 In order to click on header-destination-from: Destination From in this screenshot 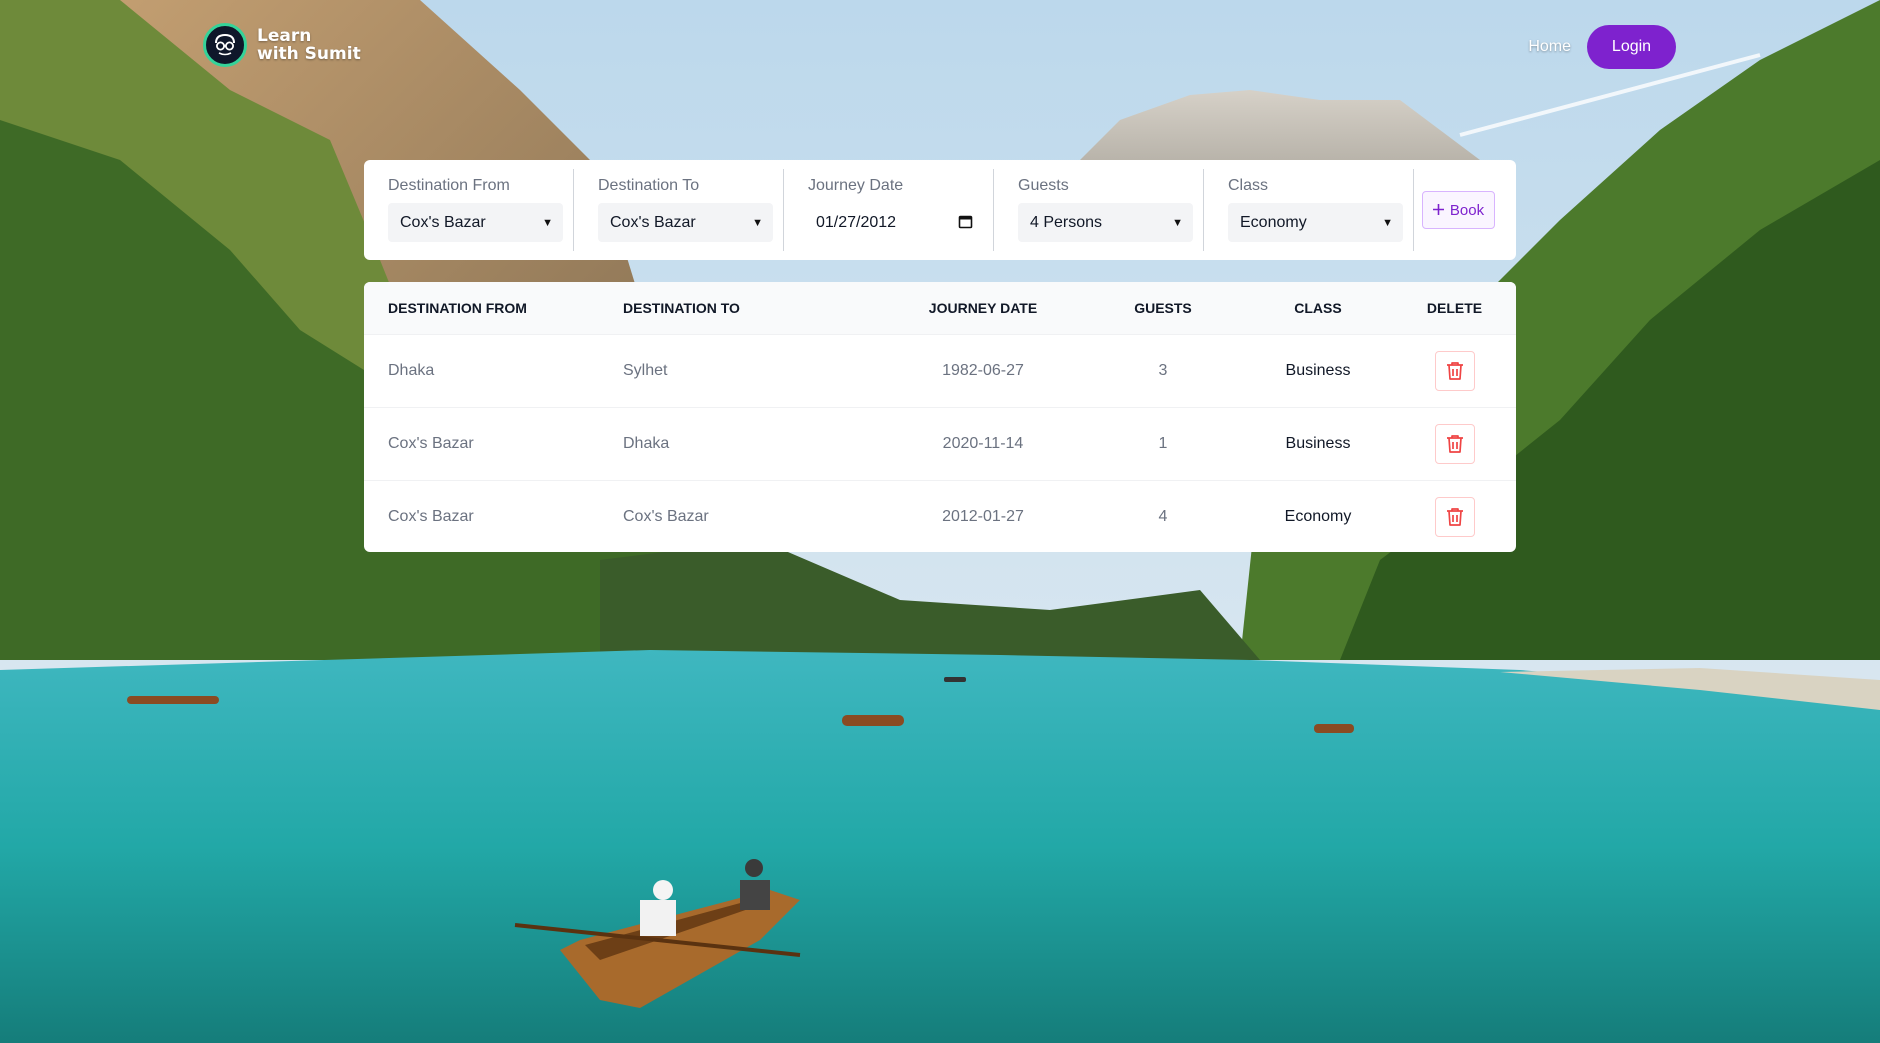, I will do `click(457, 307)`.